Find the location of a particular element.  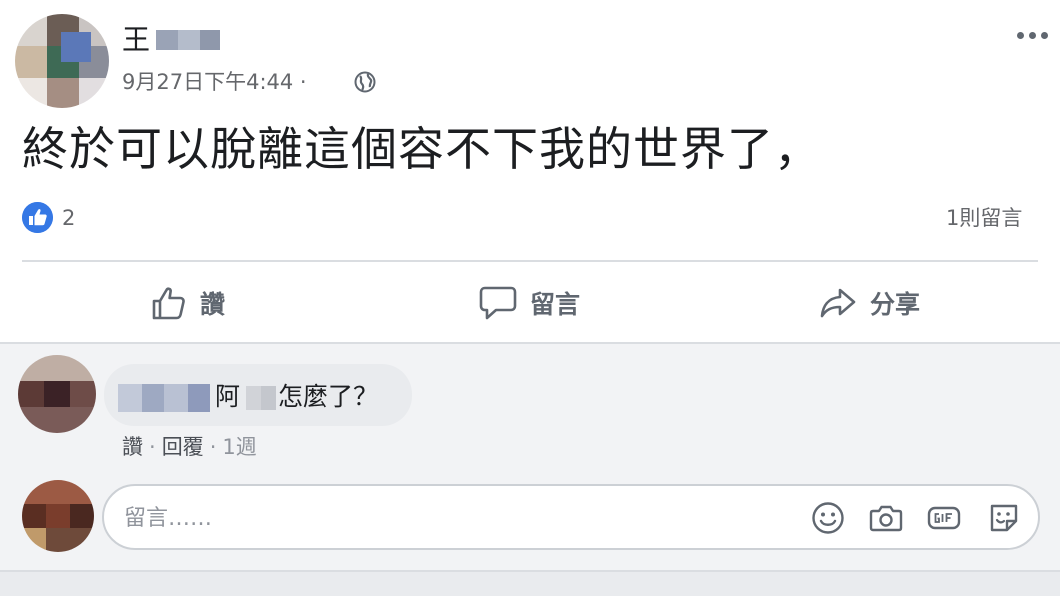

share-arrow-icon is located at coordinates (838, 303).